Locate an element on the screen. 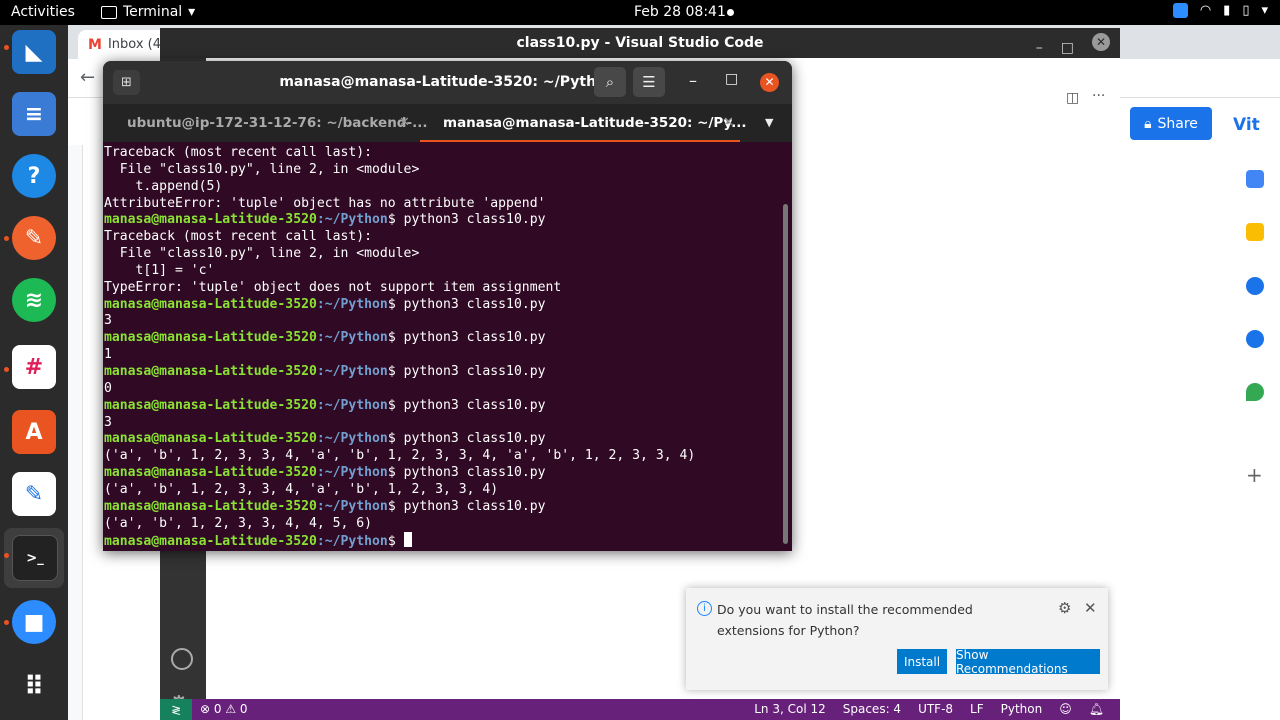 This screenshot has width=1280, height=720. active-tab-indicator is located at coordinates (580, 141).